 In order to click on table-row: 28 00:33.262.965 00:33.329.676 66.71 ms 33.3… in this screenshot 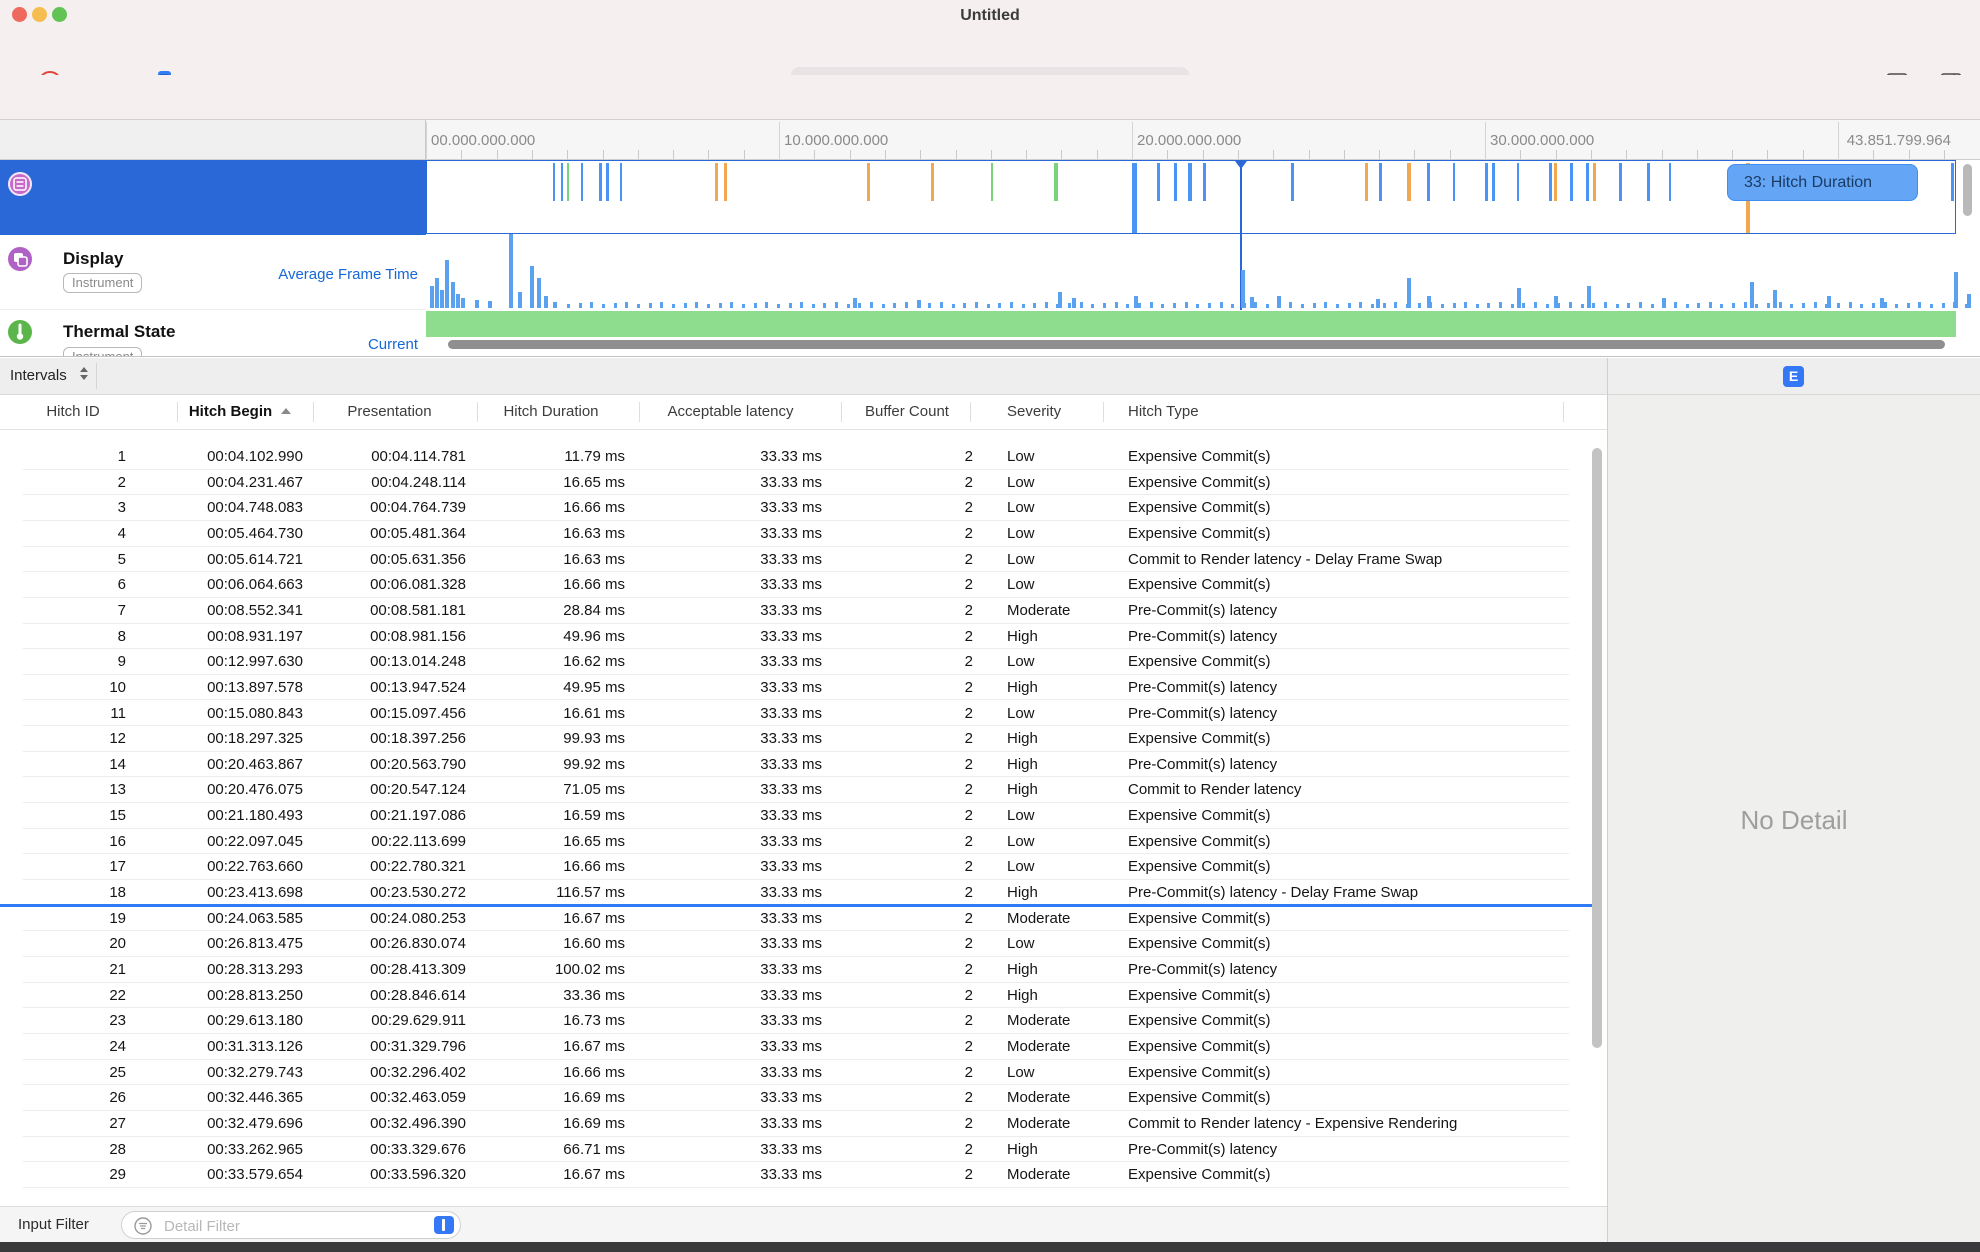, I will do `click(796, 1150)`.